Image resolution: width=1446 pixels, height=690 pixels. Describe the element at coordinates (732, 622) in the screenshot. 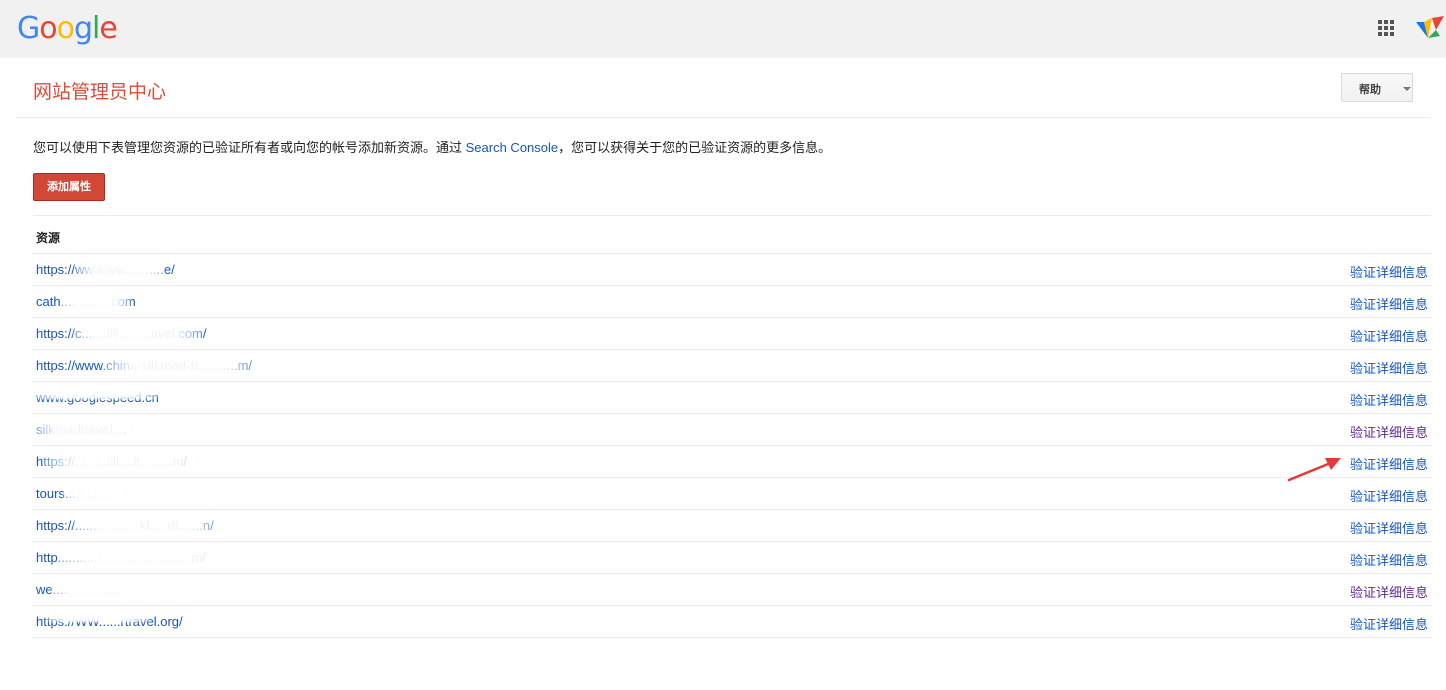

I see `table-row: https://WW......rtravel.org/ 验证详细信息` at that location.